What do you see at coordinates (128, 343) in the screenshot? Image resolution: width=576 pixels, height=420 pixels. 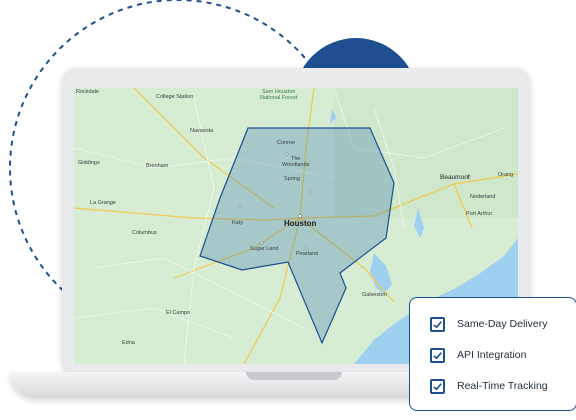 I see `map-label-edna: Edna` at bounding box center [128, 343].